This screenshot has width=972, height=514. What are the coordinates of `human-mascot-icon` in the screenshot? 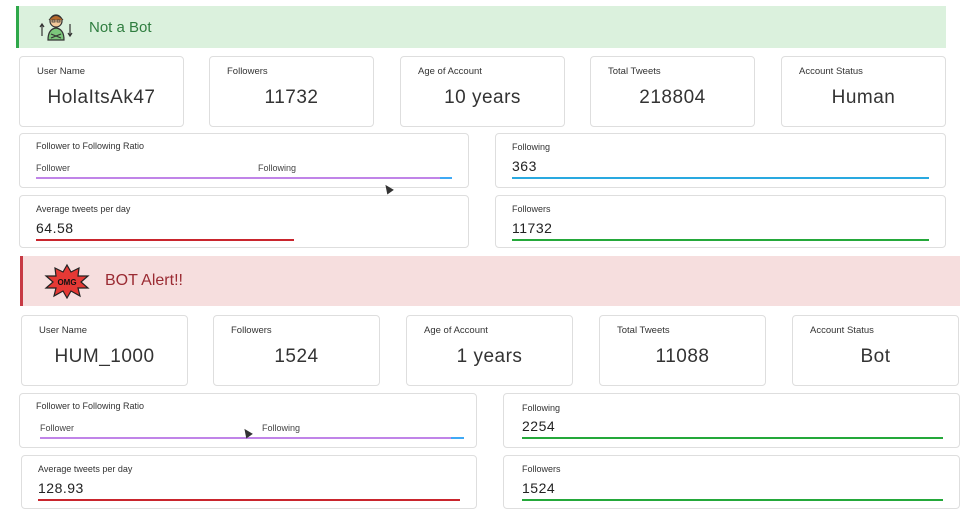 It's located at (56, 27).